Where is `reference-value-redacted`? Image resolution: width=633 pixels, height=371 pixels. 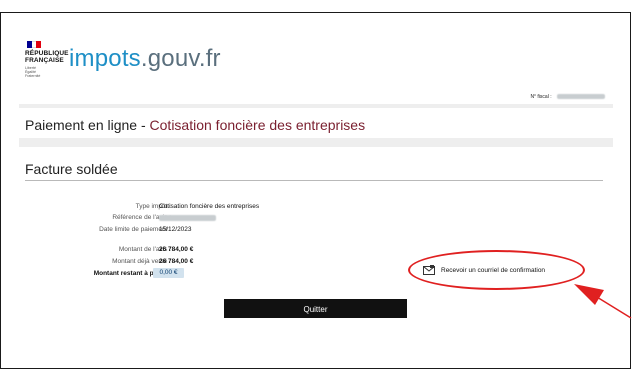 reference-value-redacted is located at coordinates (187, 218).